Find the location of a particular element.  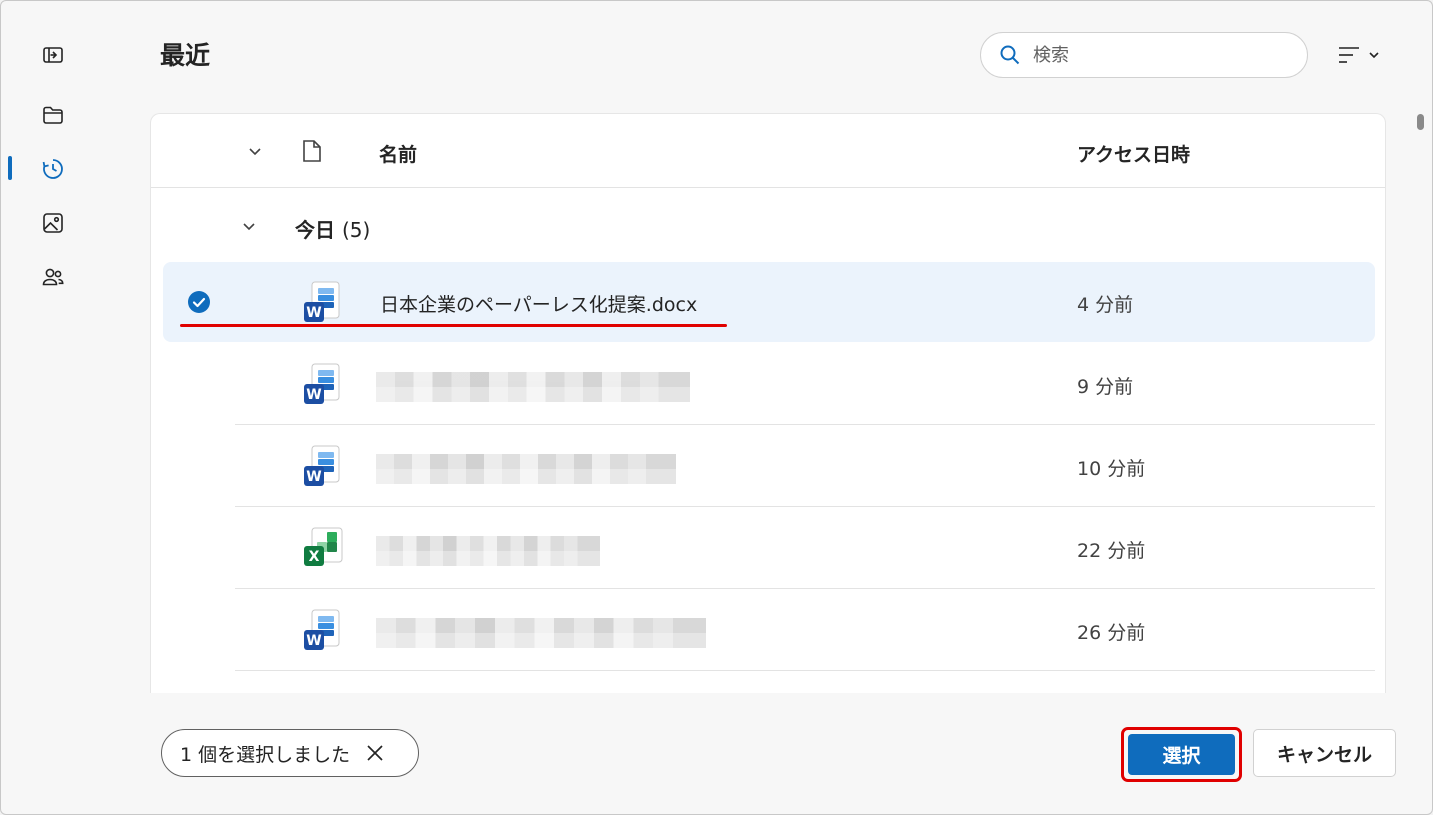

close-icon is located at coordinates (375, 753).